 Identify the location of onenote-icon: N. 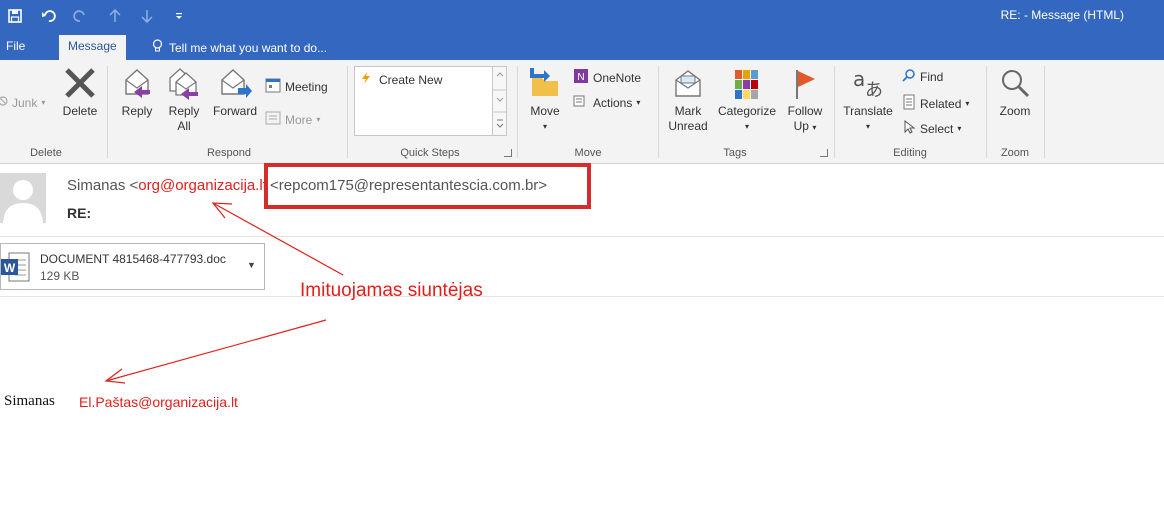
(581, 77).